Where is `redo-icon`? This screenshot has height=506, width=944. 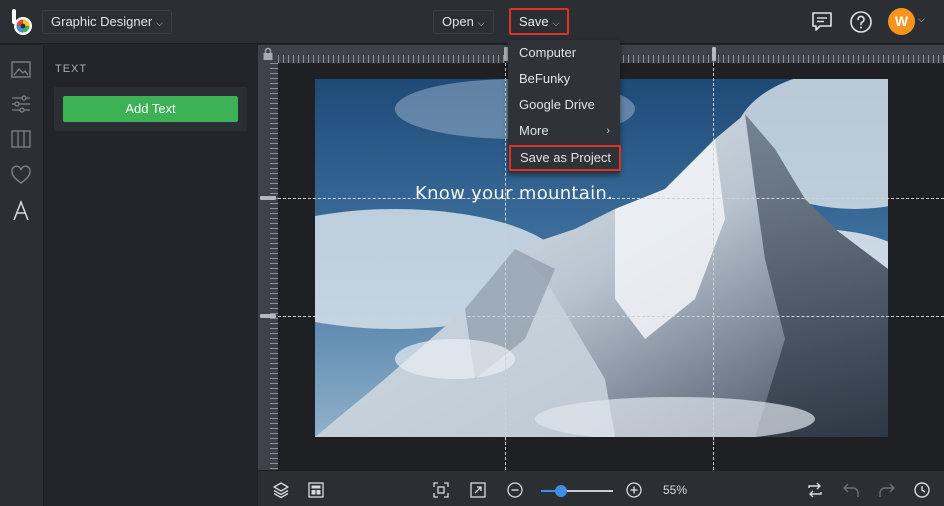 redo-icon is located at coordinates (887, 490).